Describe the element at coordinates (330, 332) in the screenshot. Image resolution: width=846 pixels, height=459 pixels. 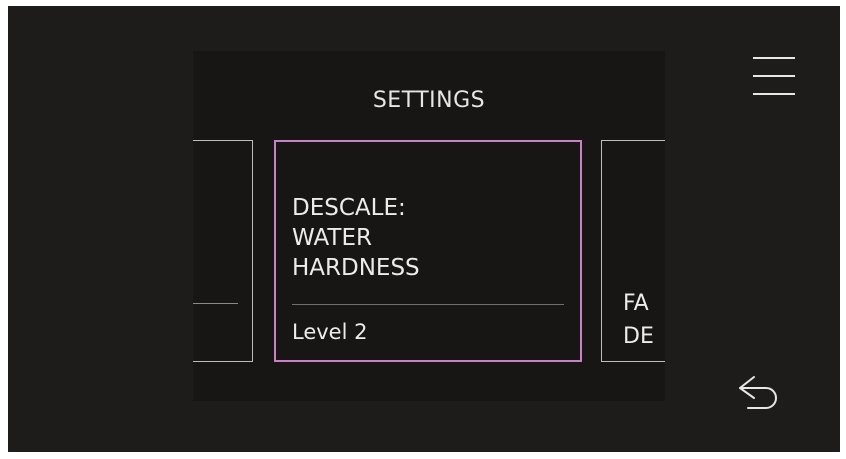
I see `setting-value: Level 2` at that location.